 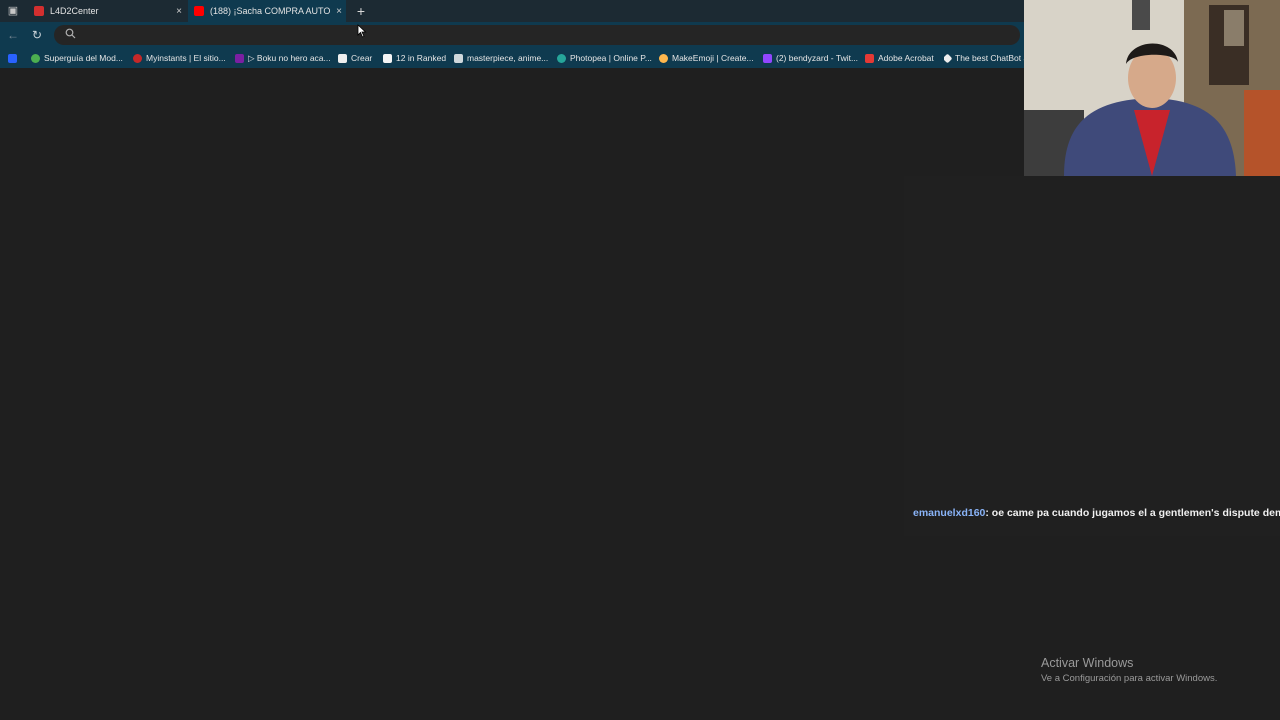 I want to click on address-input, so click(x=534, y=35).